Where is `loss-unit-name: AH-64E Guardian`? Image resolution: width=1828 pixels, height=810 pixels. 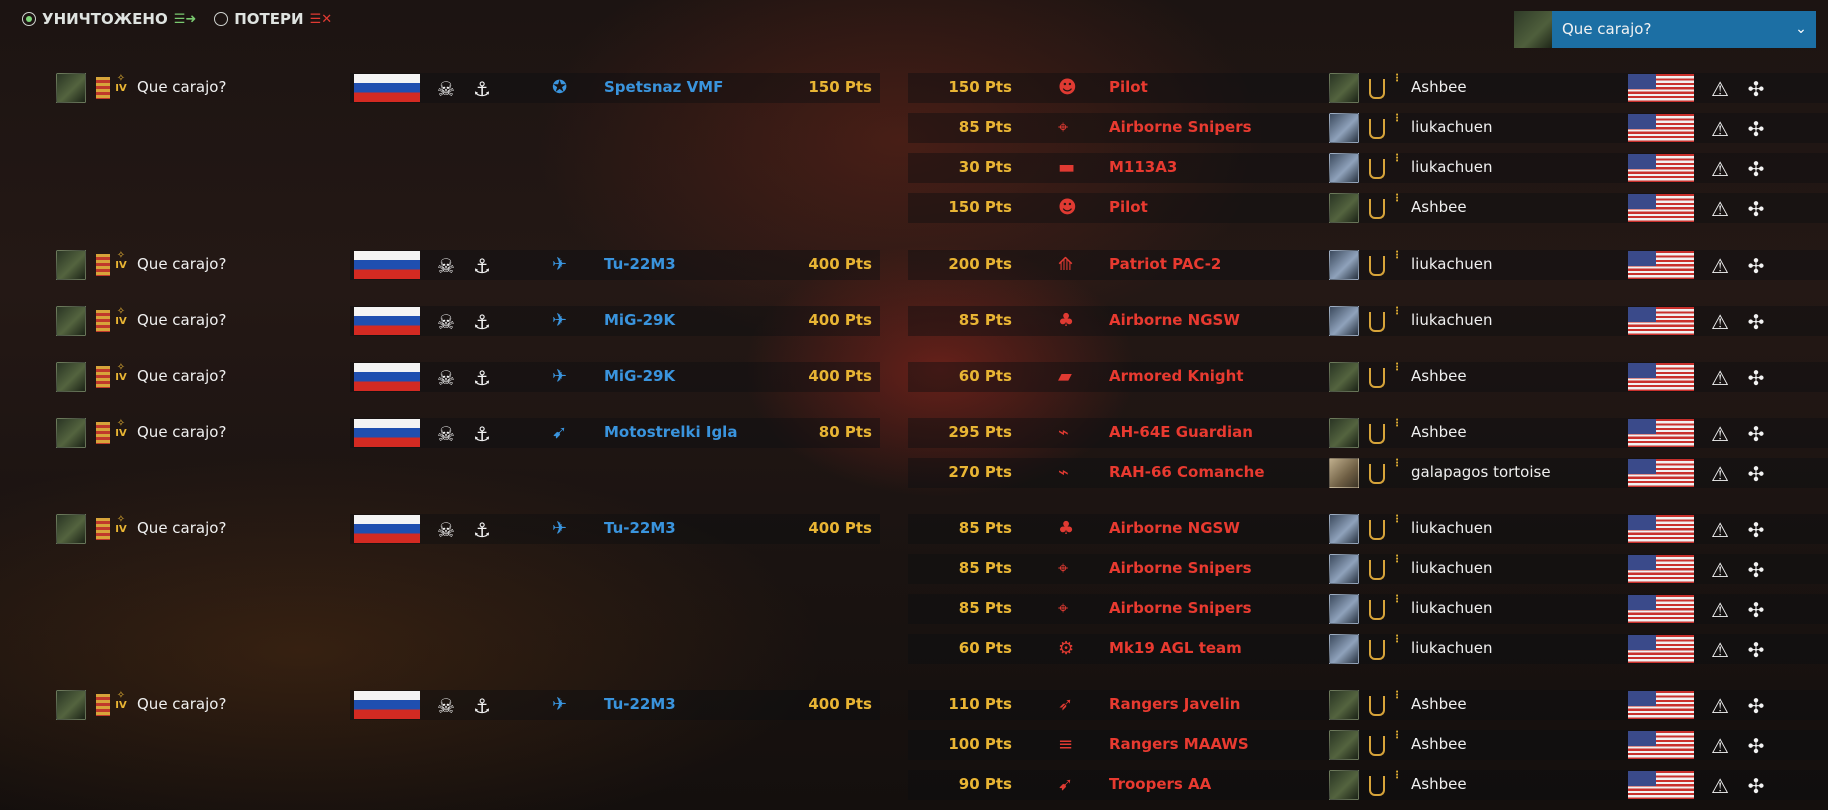
loss-unit-name: AH-64E Guardian is located at coordinates (1181, 432).